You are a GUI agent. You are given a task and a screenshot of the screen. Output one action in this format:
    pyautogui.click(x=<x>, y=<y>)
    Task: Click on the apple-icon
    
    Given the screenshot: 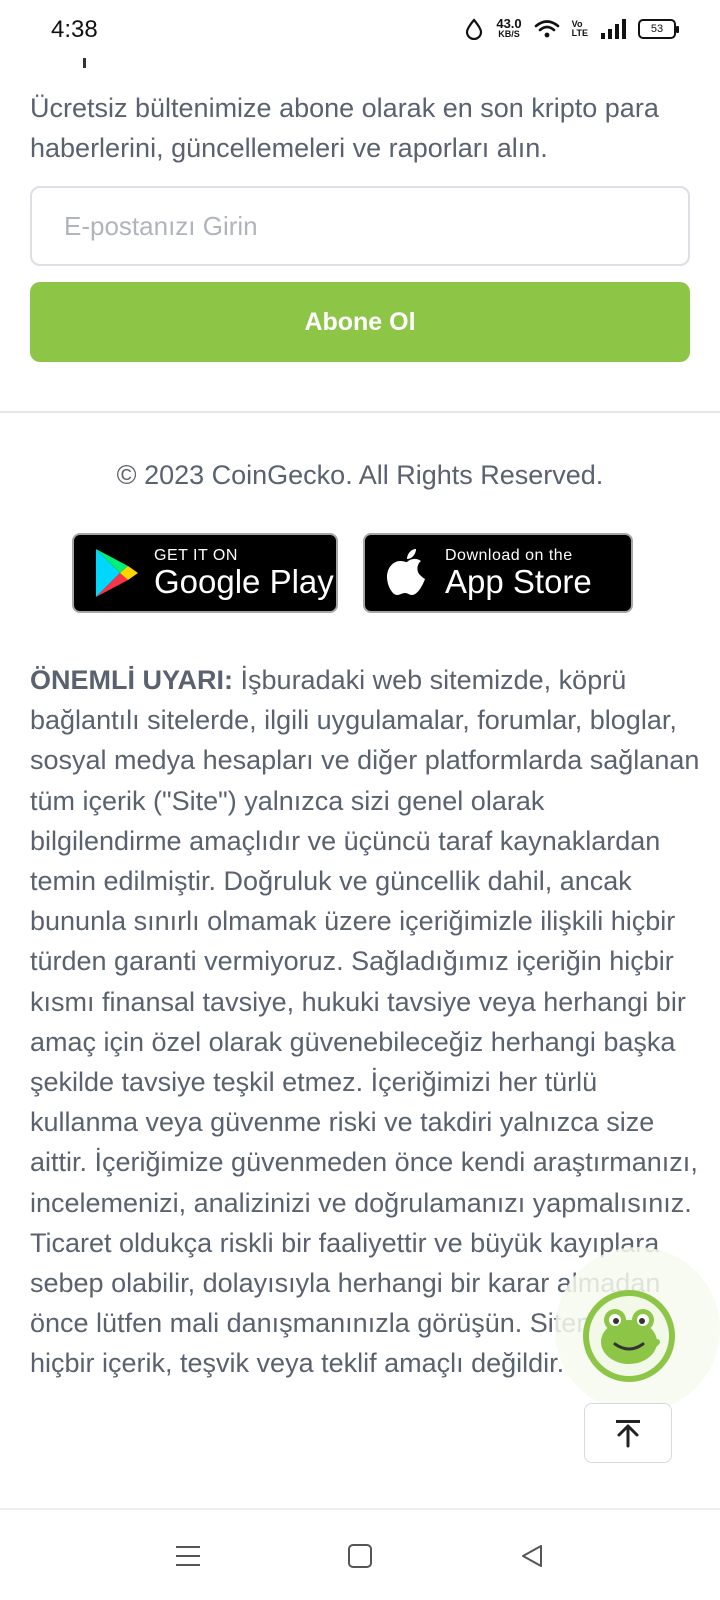 What is the action you would take?
    pyautogui.click(x=406, y=572)
    